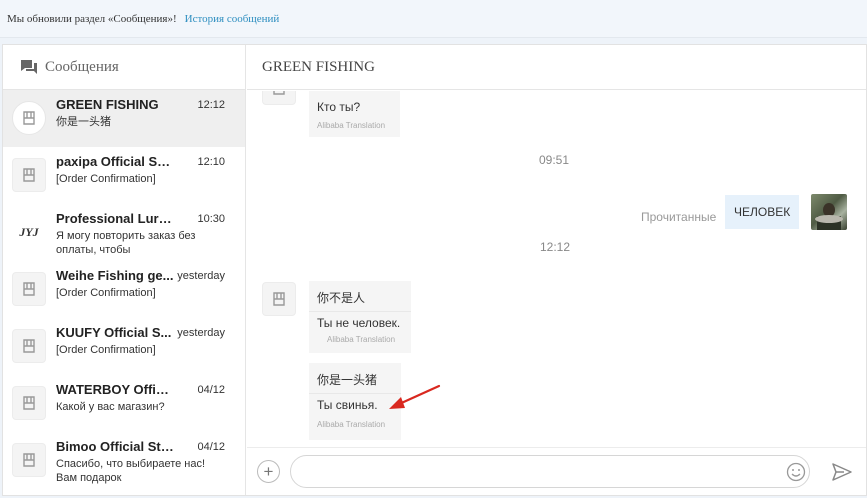  Describe the element at coordinates (82, 66) in the screenshot. I see `sidebar-title: Сообщения` at that location.